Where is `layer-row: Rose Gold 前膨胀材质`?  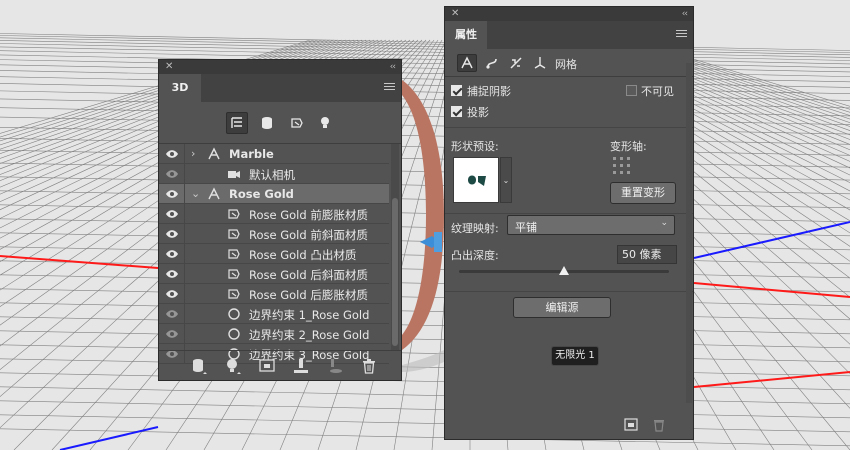
layer-row: Rose Gold 前膨胀材质 is located at coordinates (274, 214).